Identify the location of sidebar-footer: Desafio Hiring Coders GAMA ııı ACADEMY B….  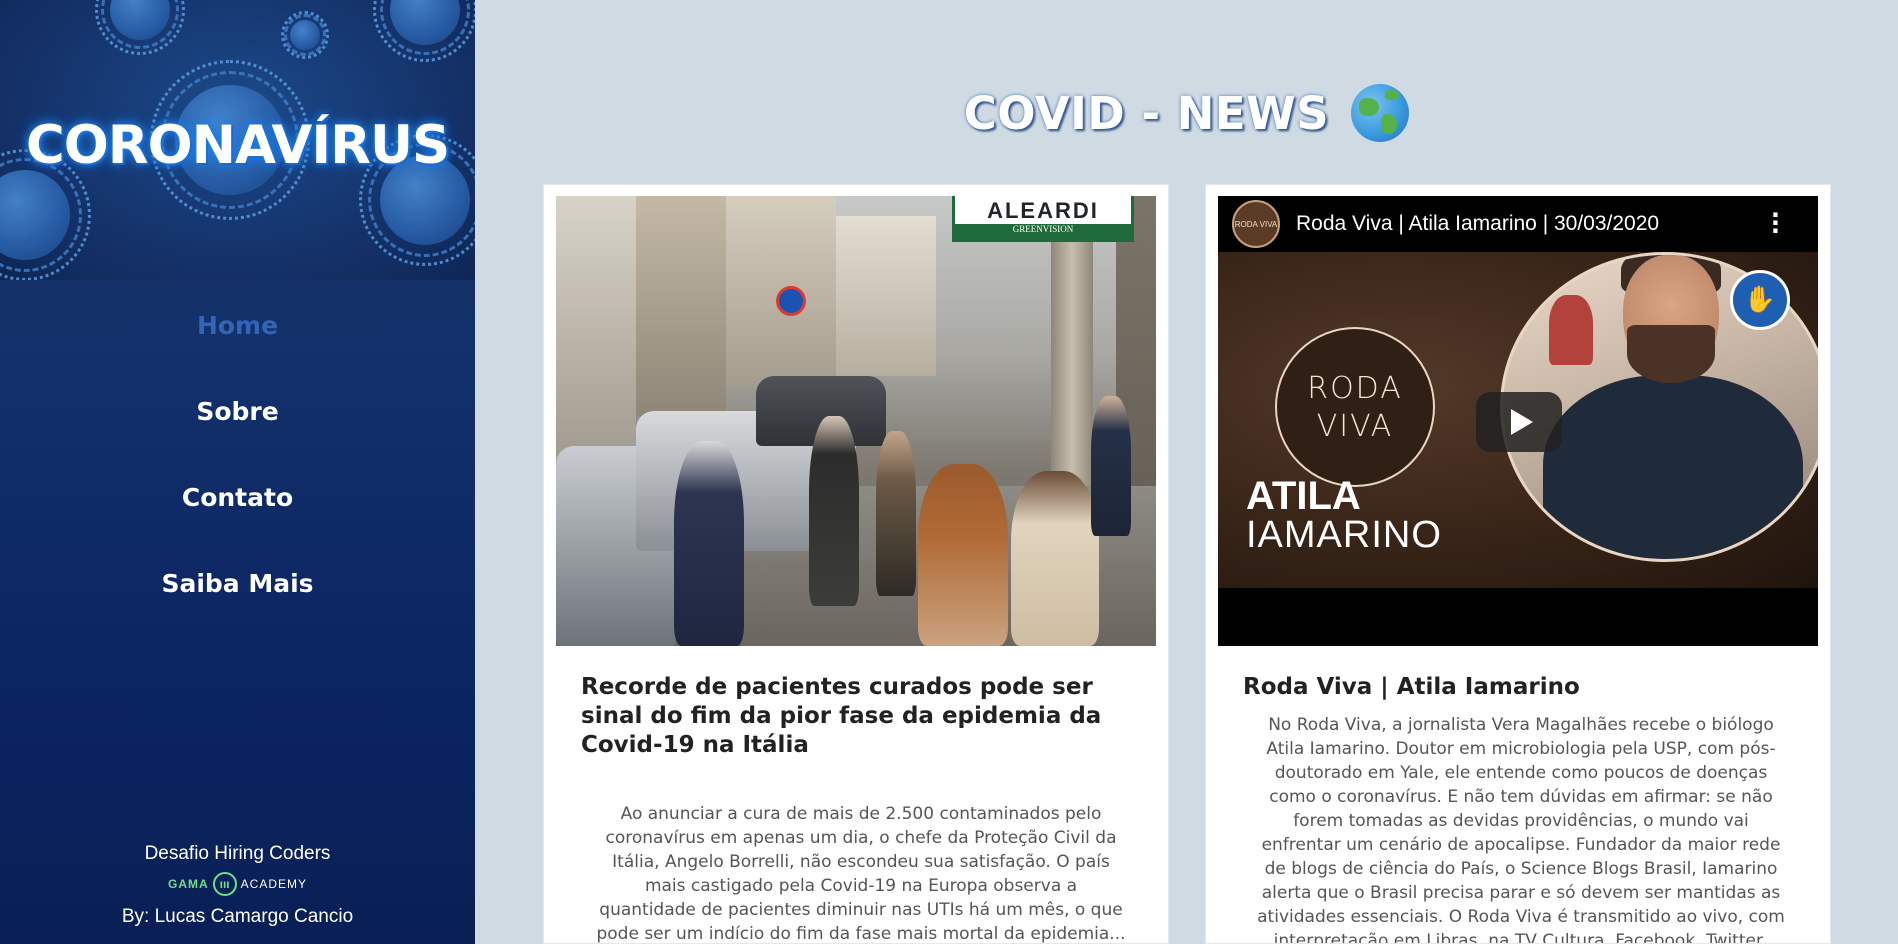
(237, 885).